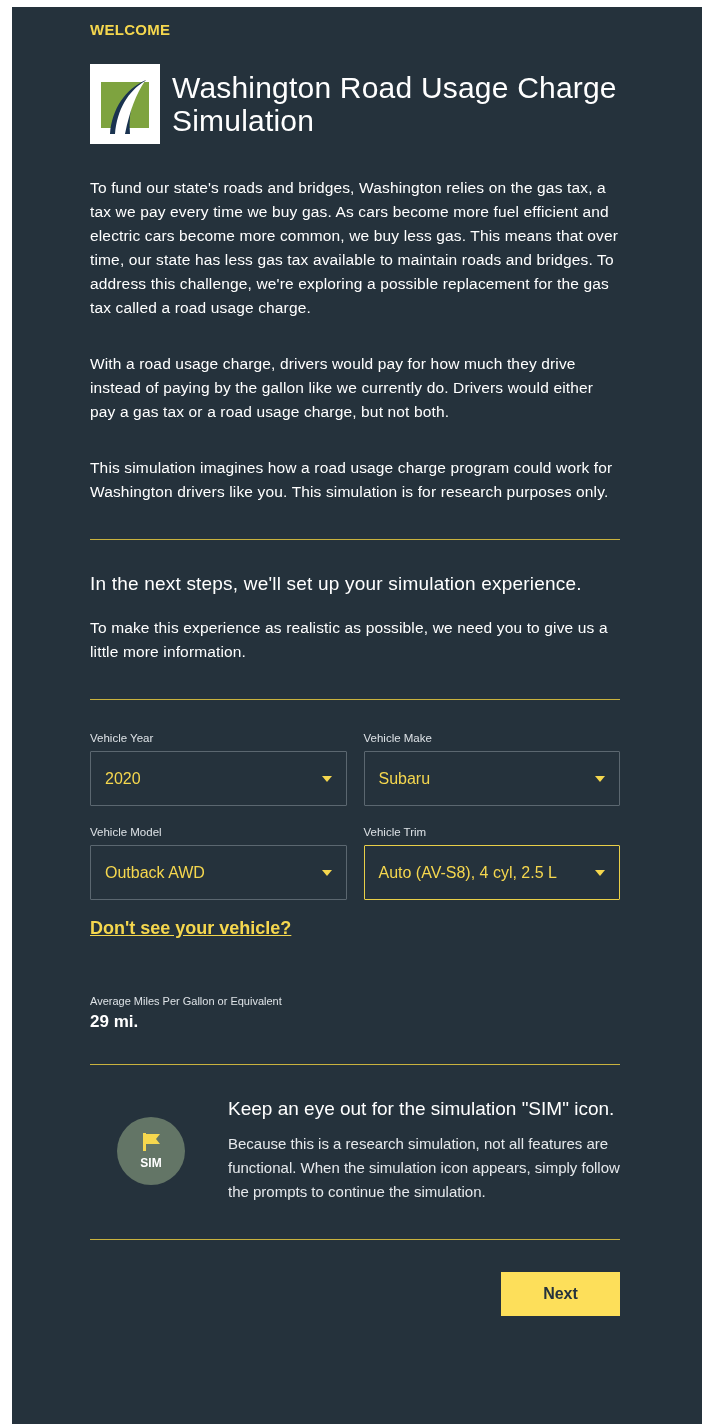  Describe the element at coordinates (398, 738) in the screenshot. I see `field-label: Vehicle Make` at that location.